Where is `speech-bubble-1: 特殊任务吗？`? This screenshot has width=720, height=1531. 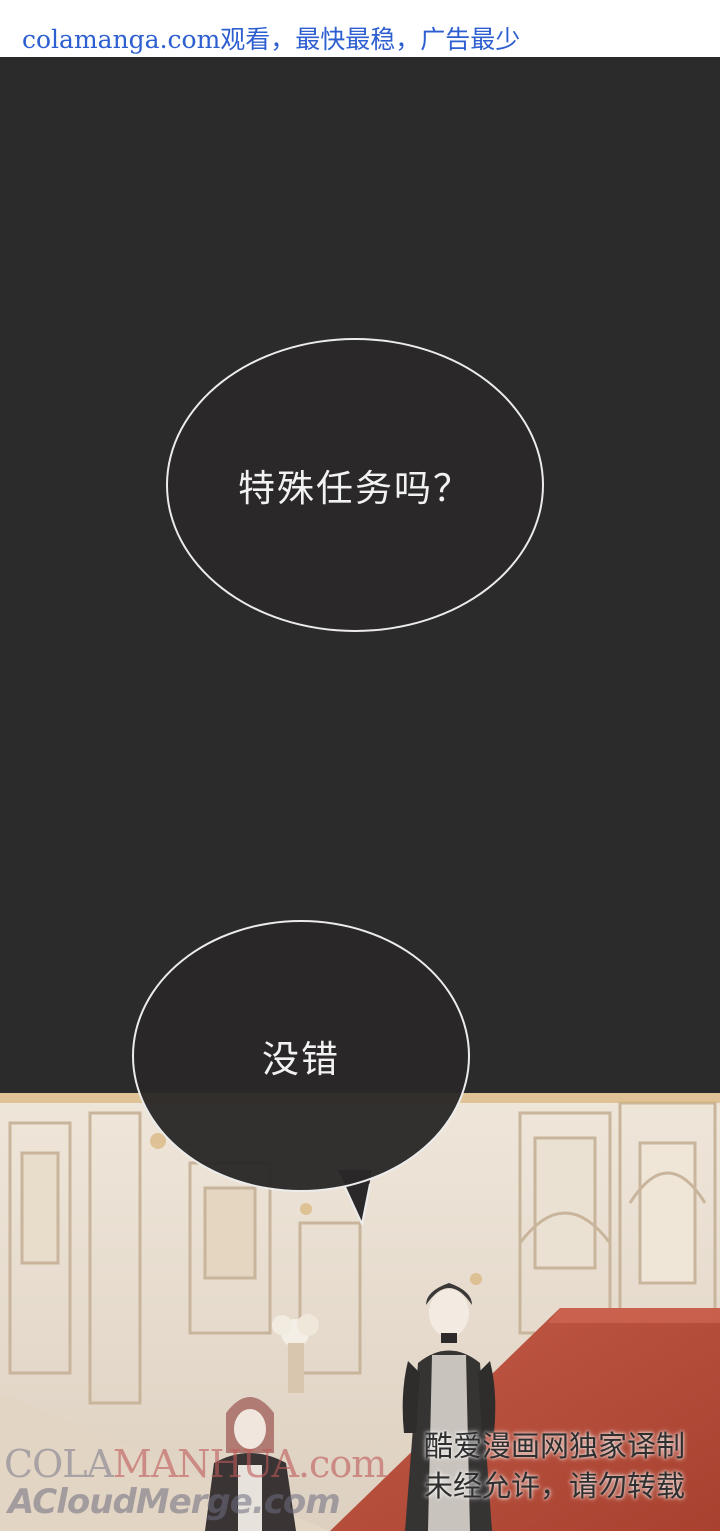
speech-bubble-1: 特殊任务吗？ is located at coordinates (355, 485).